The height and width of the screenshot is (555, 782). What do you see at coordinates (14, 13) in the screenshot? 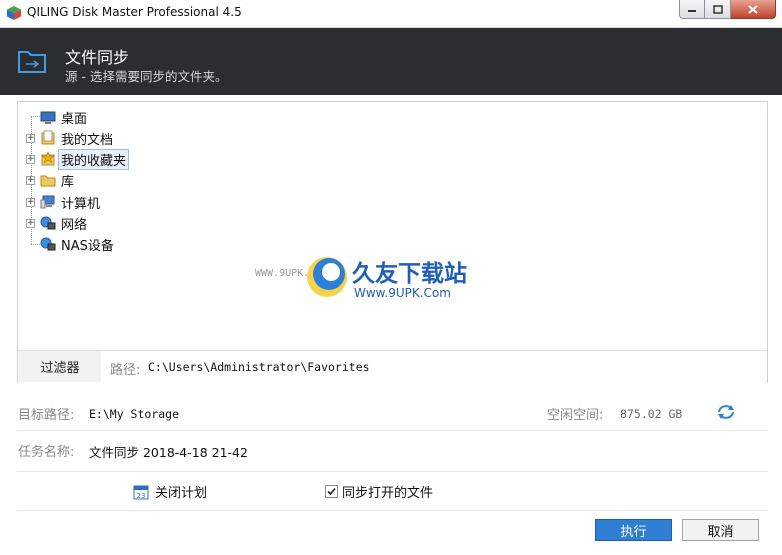
I see `app-logo-icon` at bounding box center [14, 13].